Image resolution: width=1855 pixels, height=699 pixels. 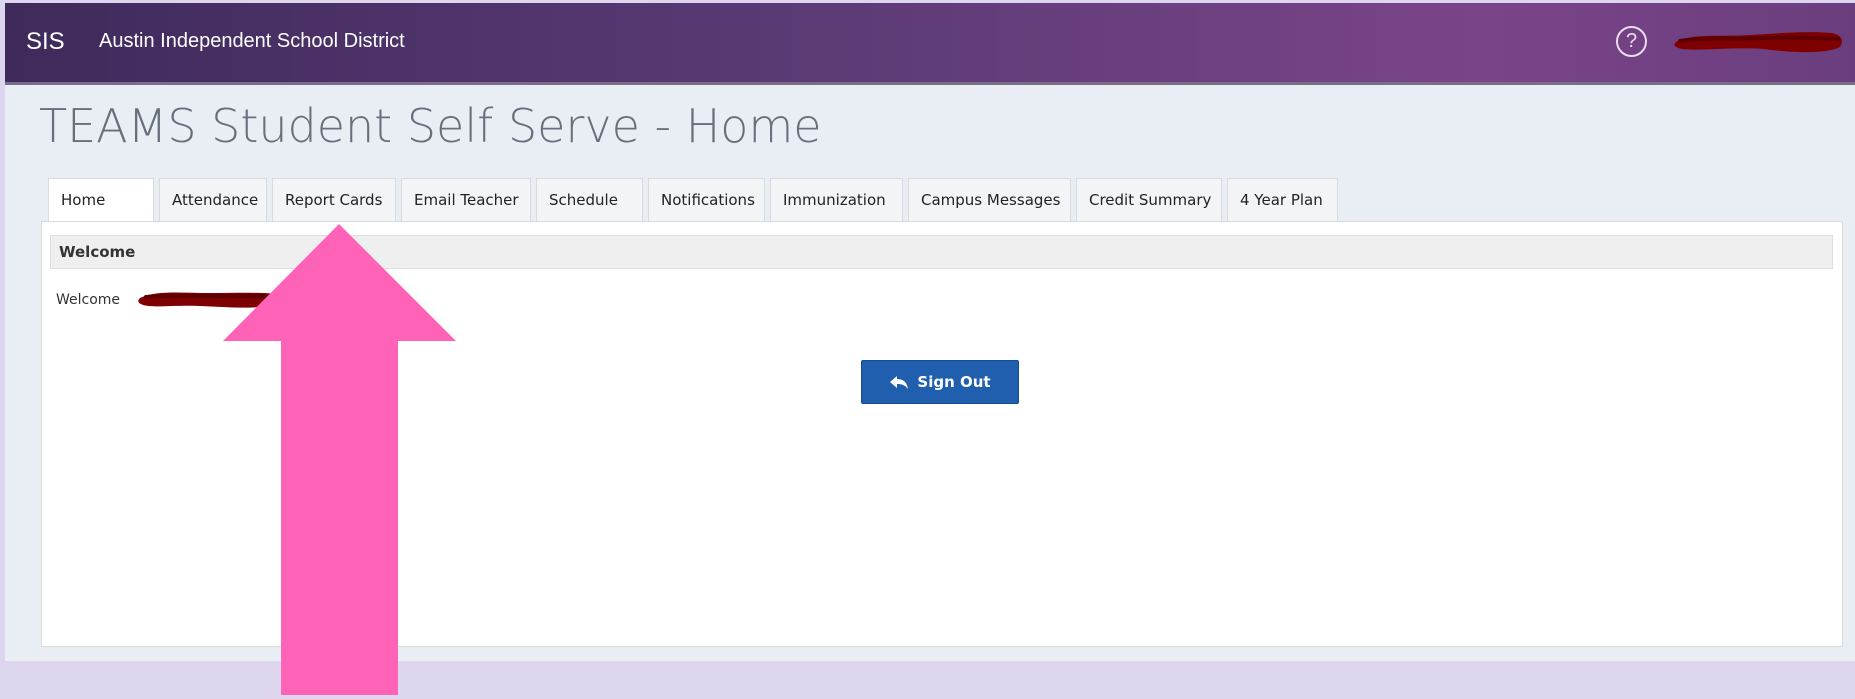 I want to click on sign-out-label: Sign Out, so click(x=954, y=382).